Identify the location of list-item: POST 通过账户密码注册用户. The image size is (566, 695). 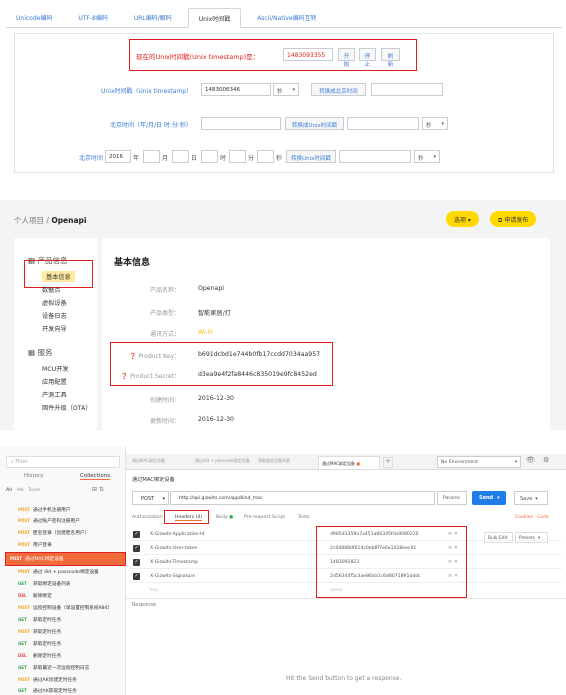
(49, 521).